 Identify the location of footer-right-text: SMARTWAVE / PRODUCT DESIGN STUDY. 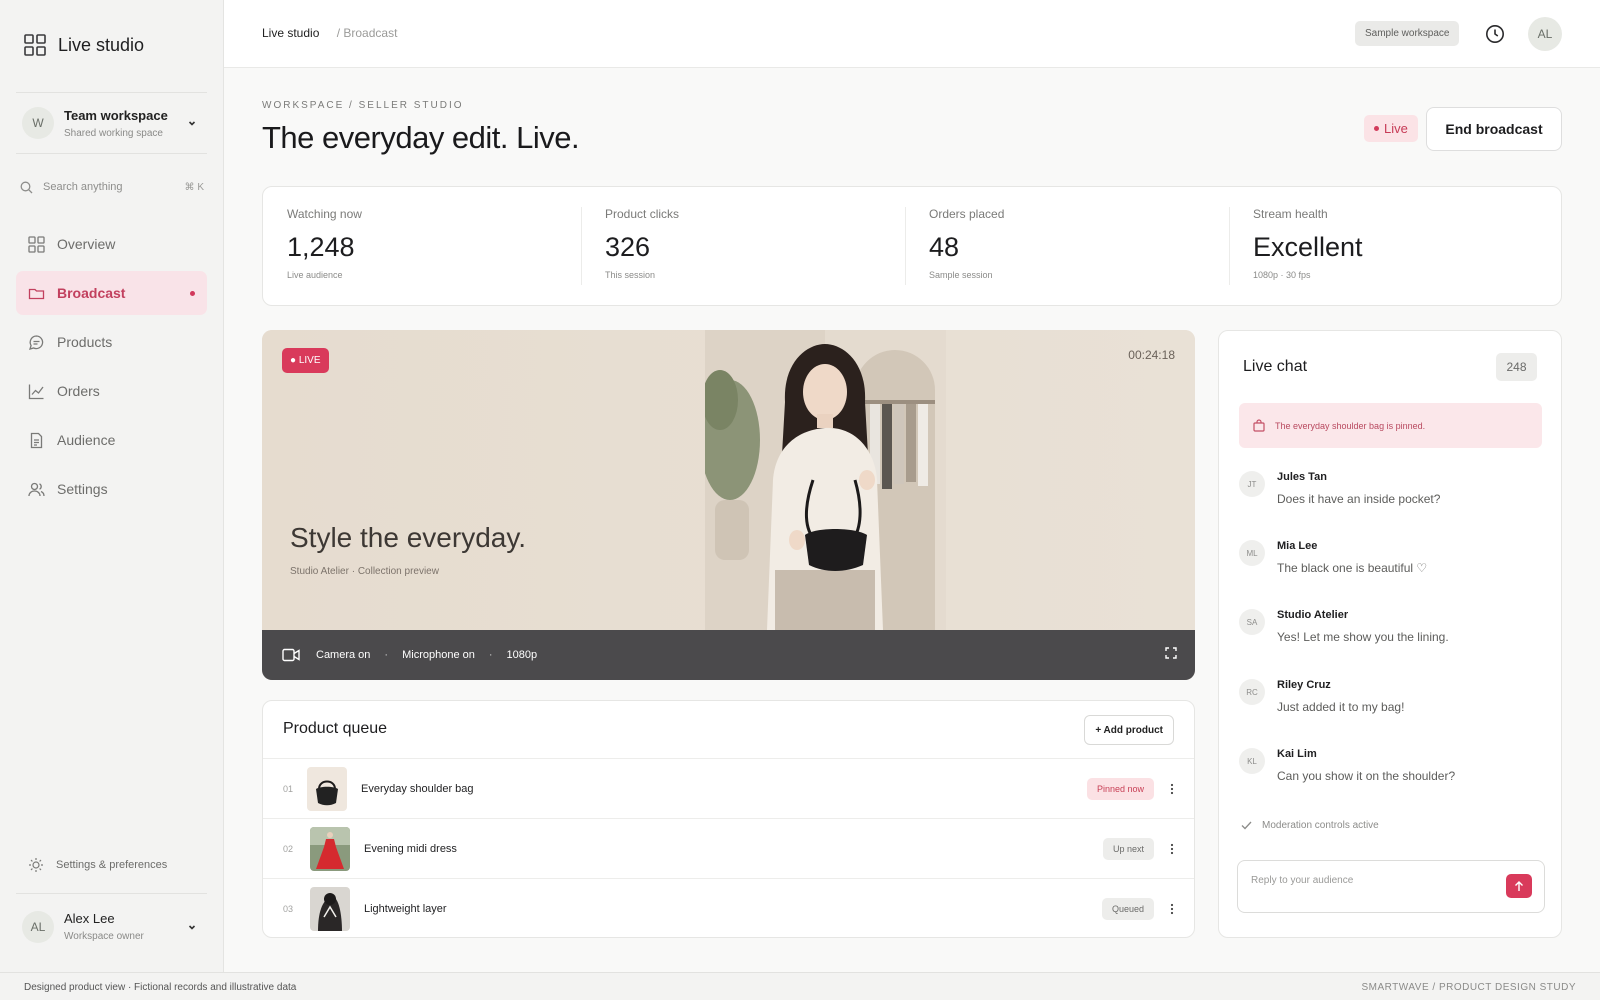
(1468, 987).